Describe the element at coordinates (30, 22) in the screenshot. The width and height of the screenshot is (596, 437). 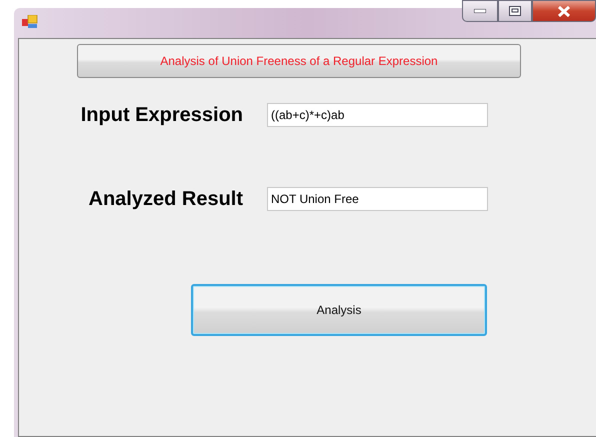
I see `app-icon` at that location.